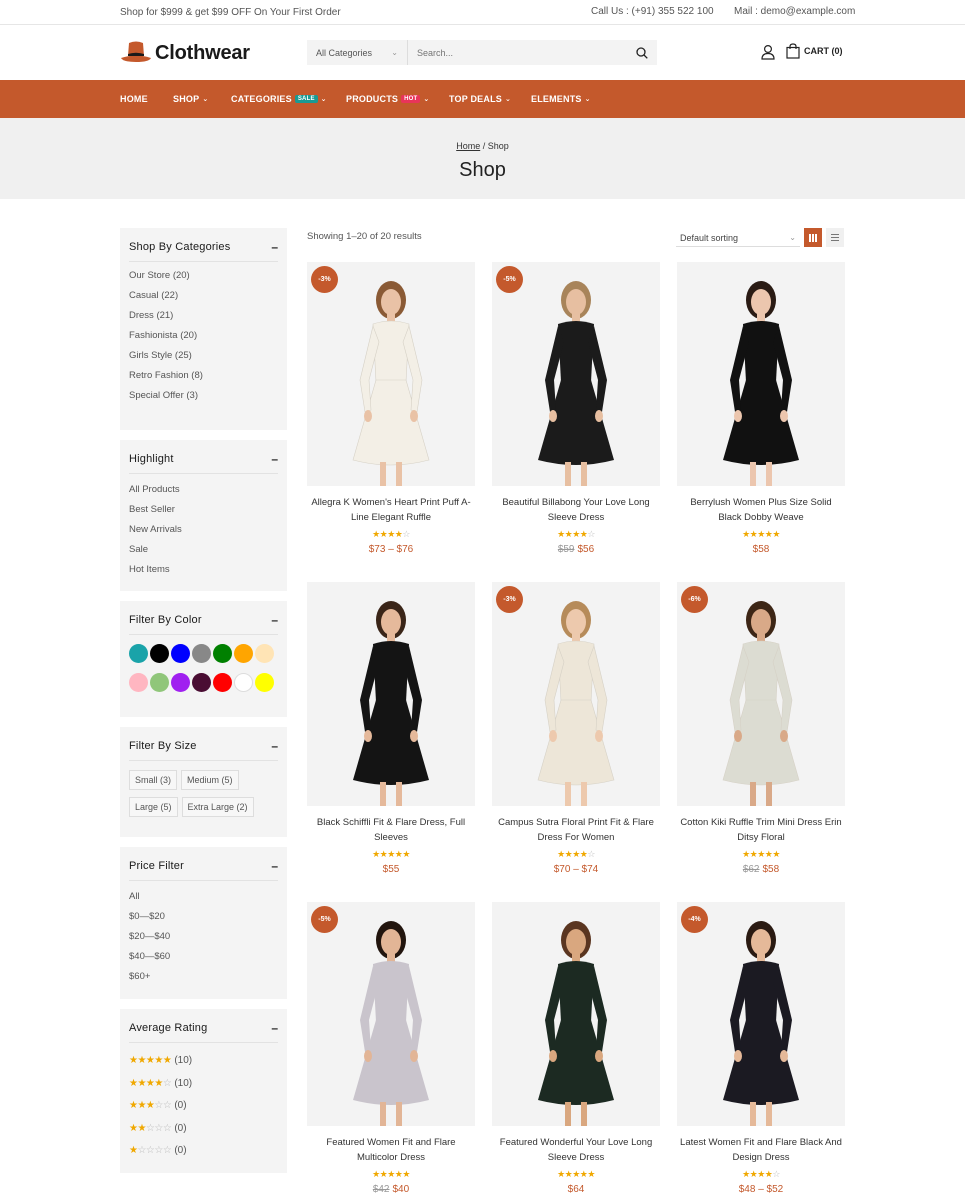 The height and width of the screenshot is (1200, 965). I want to click on product-image: -4%, so click(761, 1014).